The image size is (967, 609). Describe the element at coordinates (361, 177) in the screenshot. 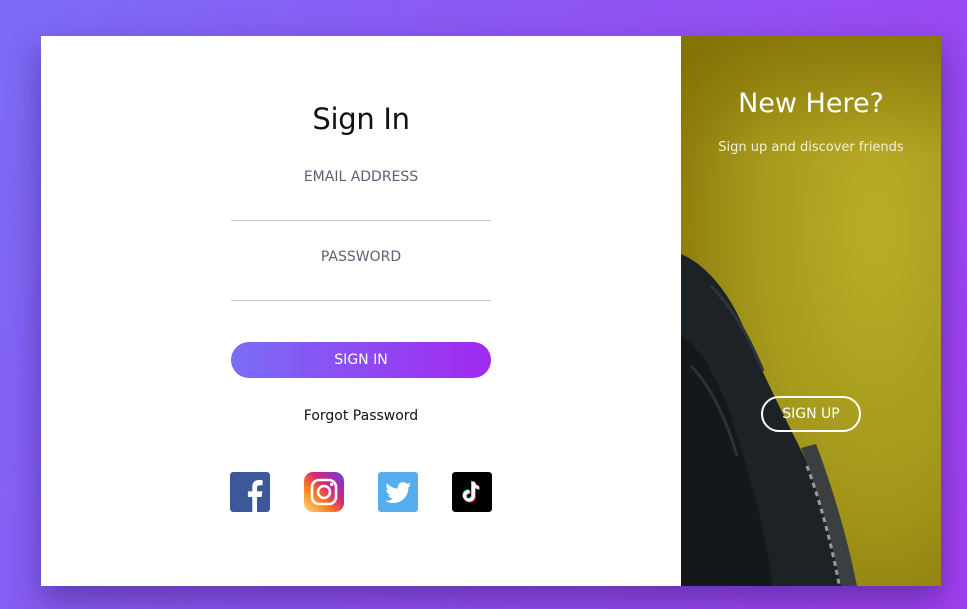

I see `email-label: EMAIL ADDRESS` at that location.